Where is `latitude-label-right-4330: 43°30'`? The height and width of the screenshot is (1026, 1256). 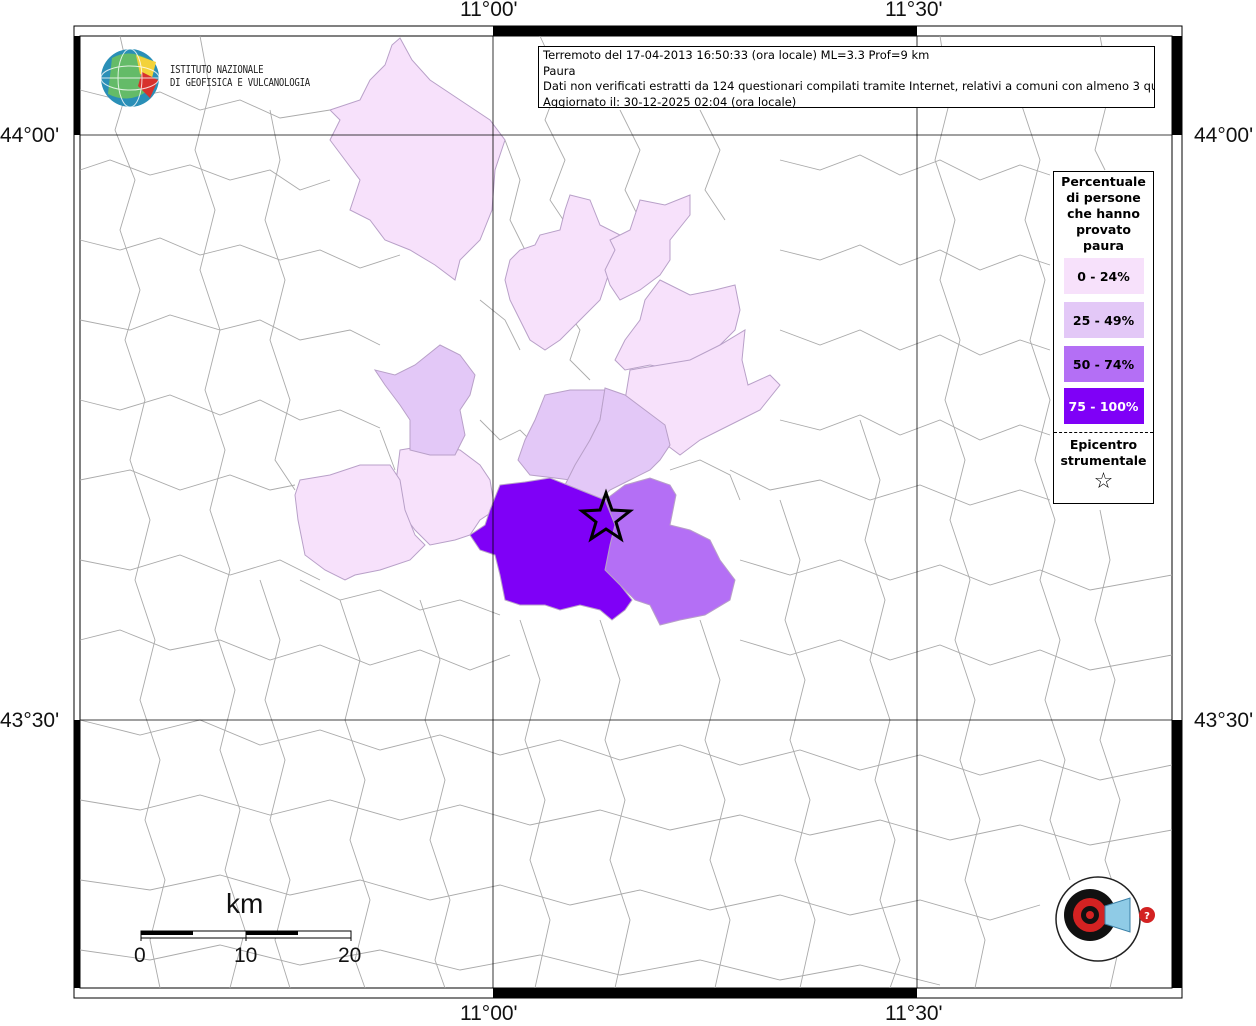 latitude-label-right-4330: 43°30' is located at coordinates (1224, 720).